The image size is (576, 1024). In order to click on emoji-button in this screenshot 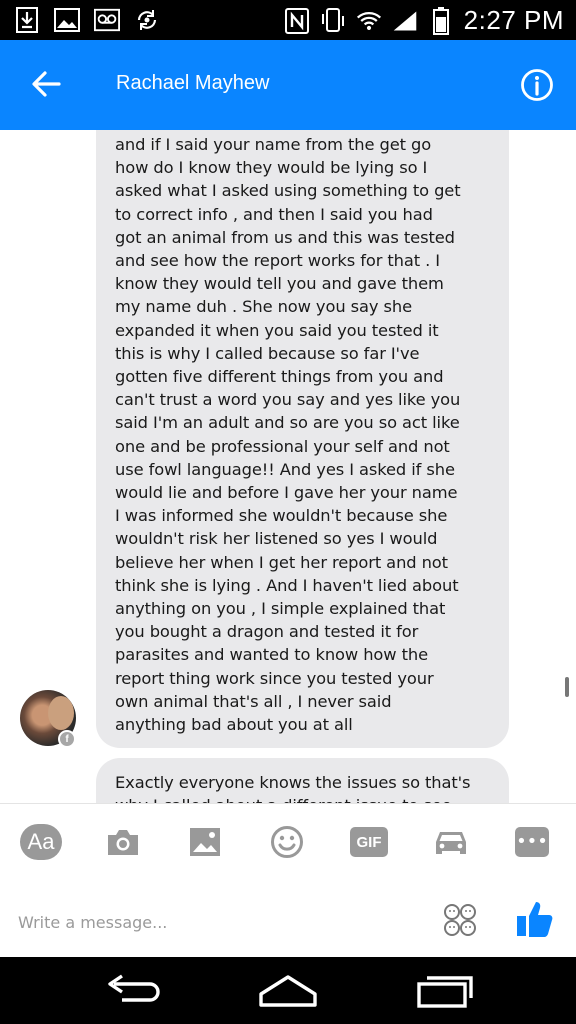, I will do `click(287, 842)`.